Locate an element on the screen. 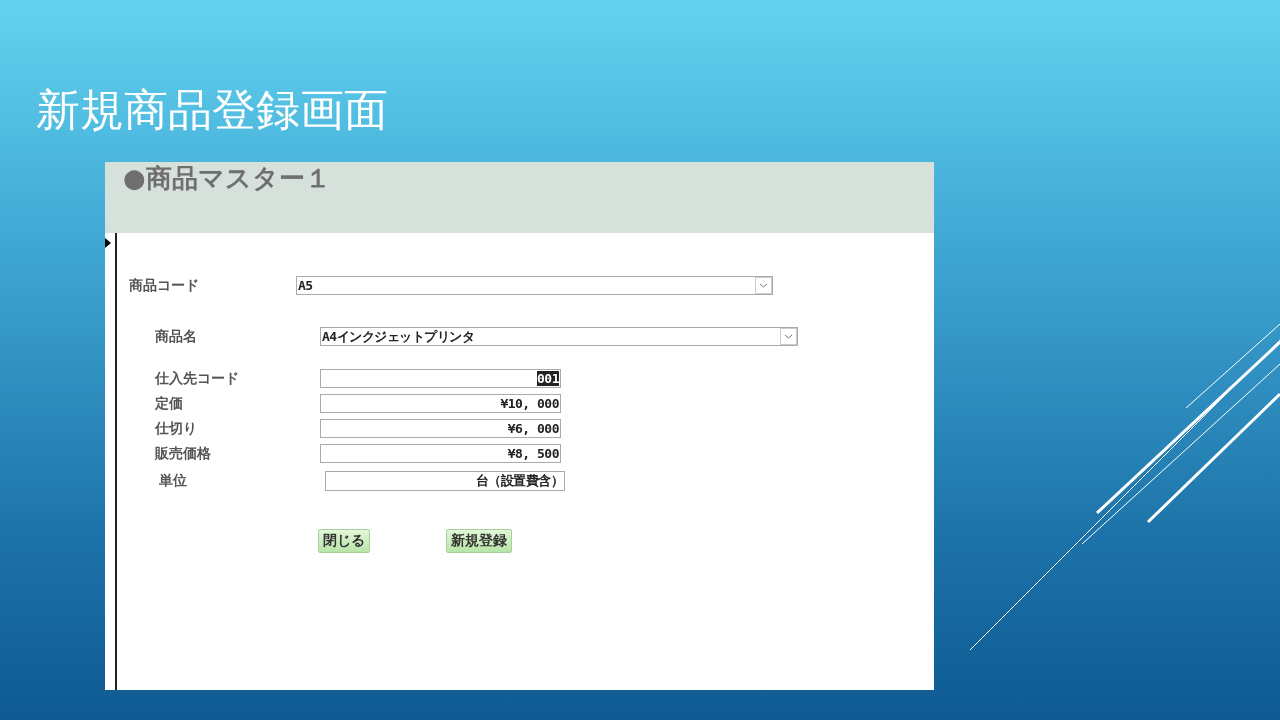 The height and width of the screenshot is (720, 1280). slide-title: 新規商品登録画面 is located at coordinates (212, 110).